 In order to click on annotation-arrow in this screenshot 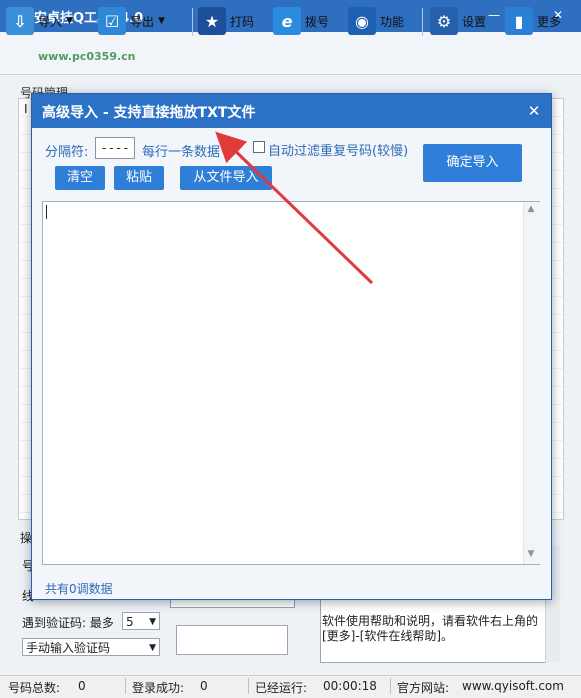, I will do `click(294, 208)`.